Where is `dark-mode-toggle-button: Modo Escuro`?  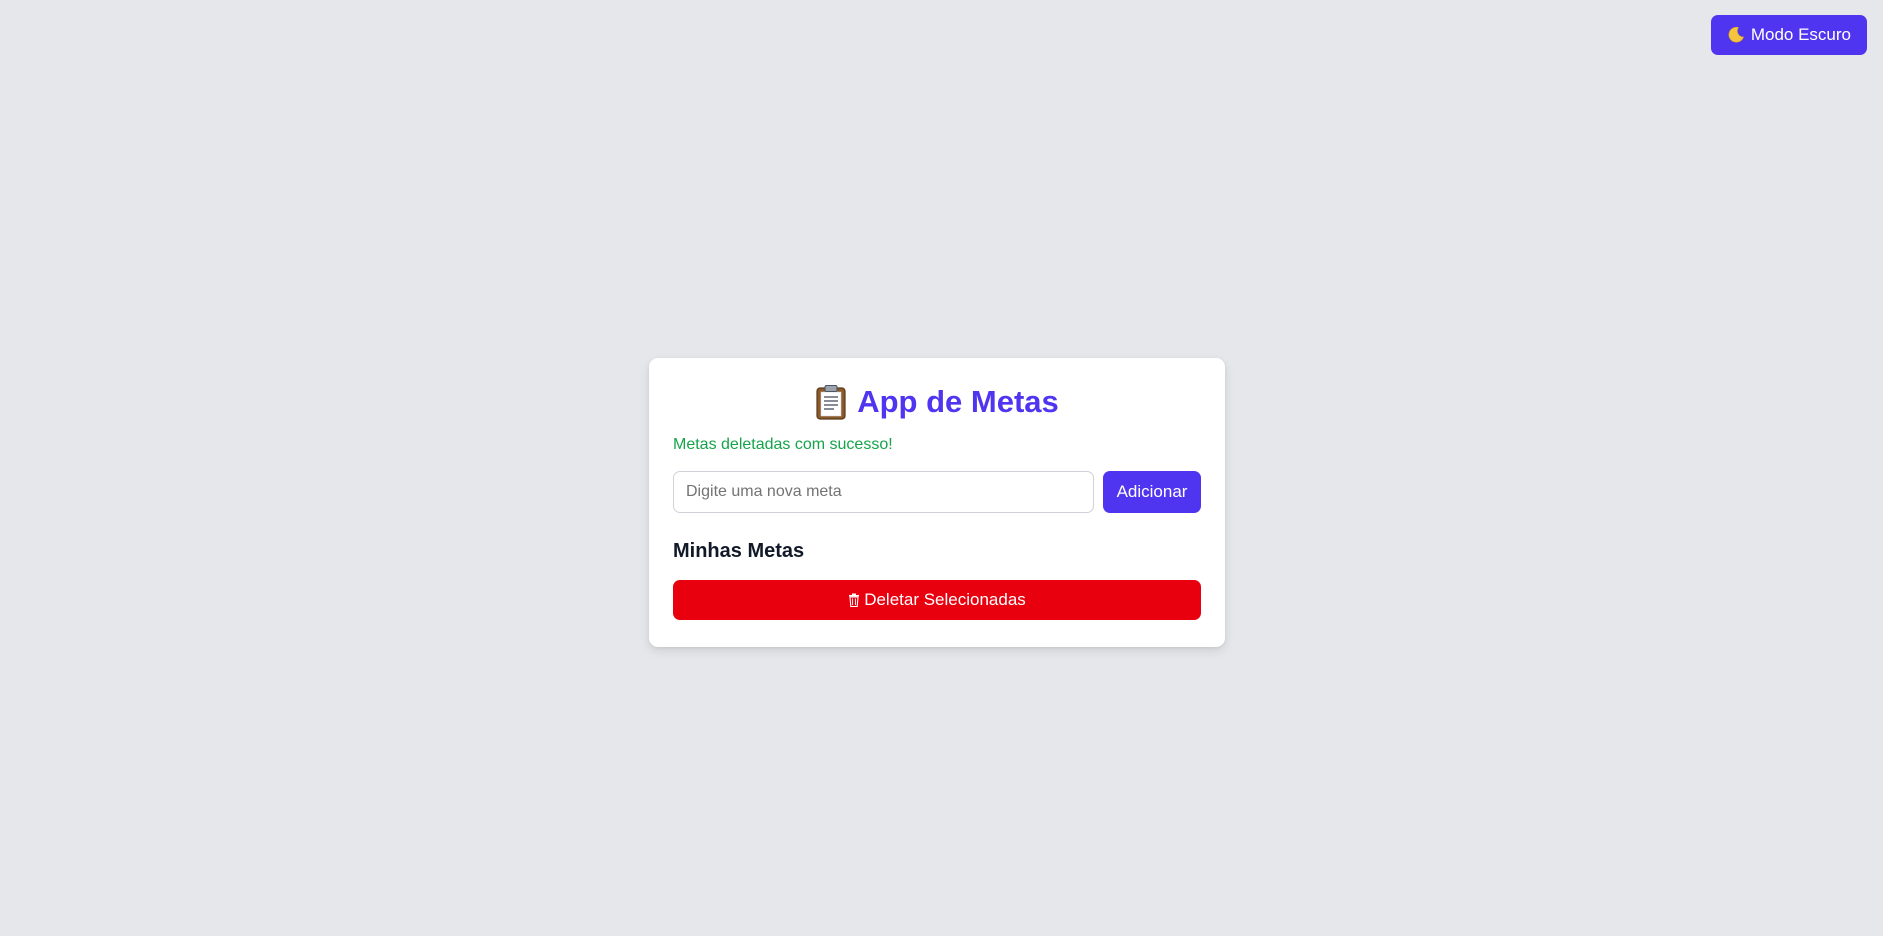 dark-mode-toggle-button: Modo Escuro is located at coordinates (1788, 35).